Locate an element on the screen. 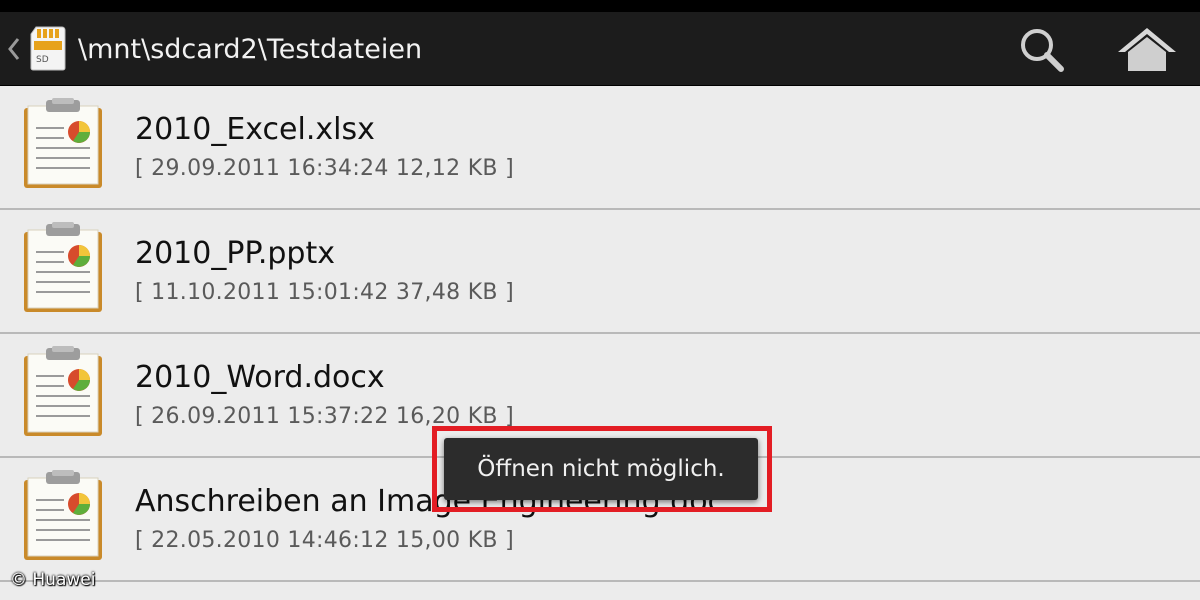 This screenshot has width=1200, height=600. image-credit: © Huawei is located at coordinates (53, 580).